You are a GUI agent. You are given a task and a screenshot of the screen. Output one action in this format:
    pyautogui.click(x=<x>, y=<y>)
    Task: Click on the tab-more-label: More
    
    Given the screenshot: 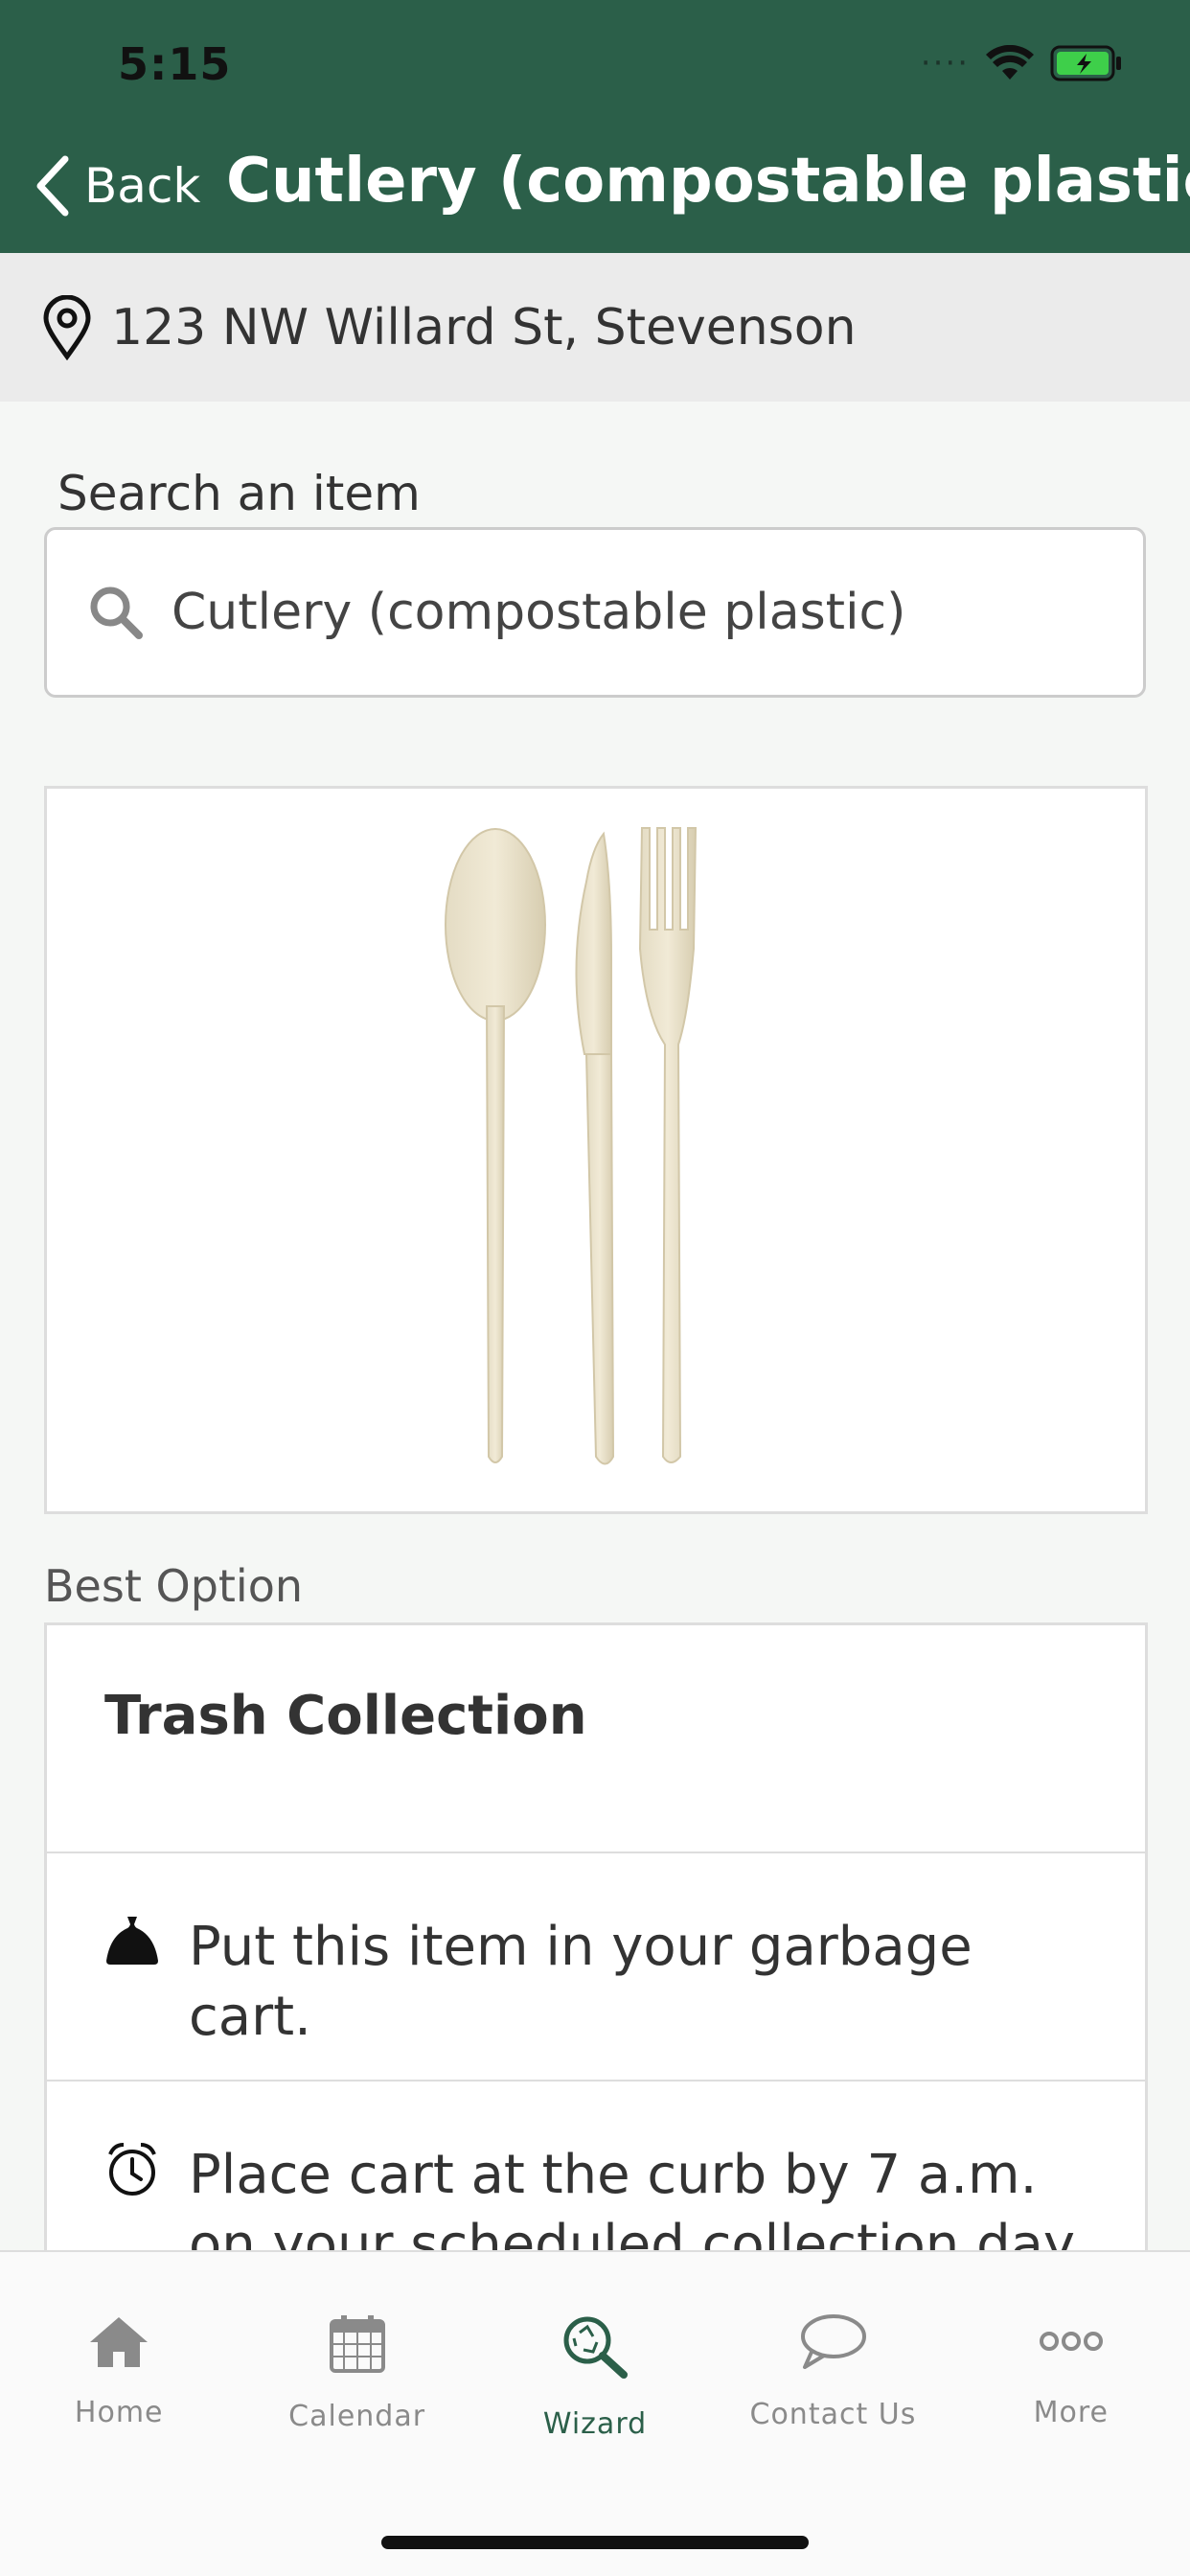 What is the action you would take?
    pyautogui.click(x=1071, y=2412)
    